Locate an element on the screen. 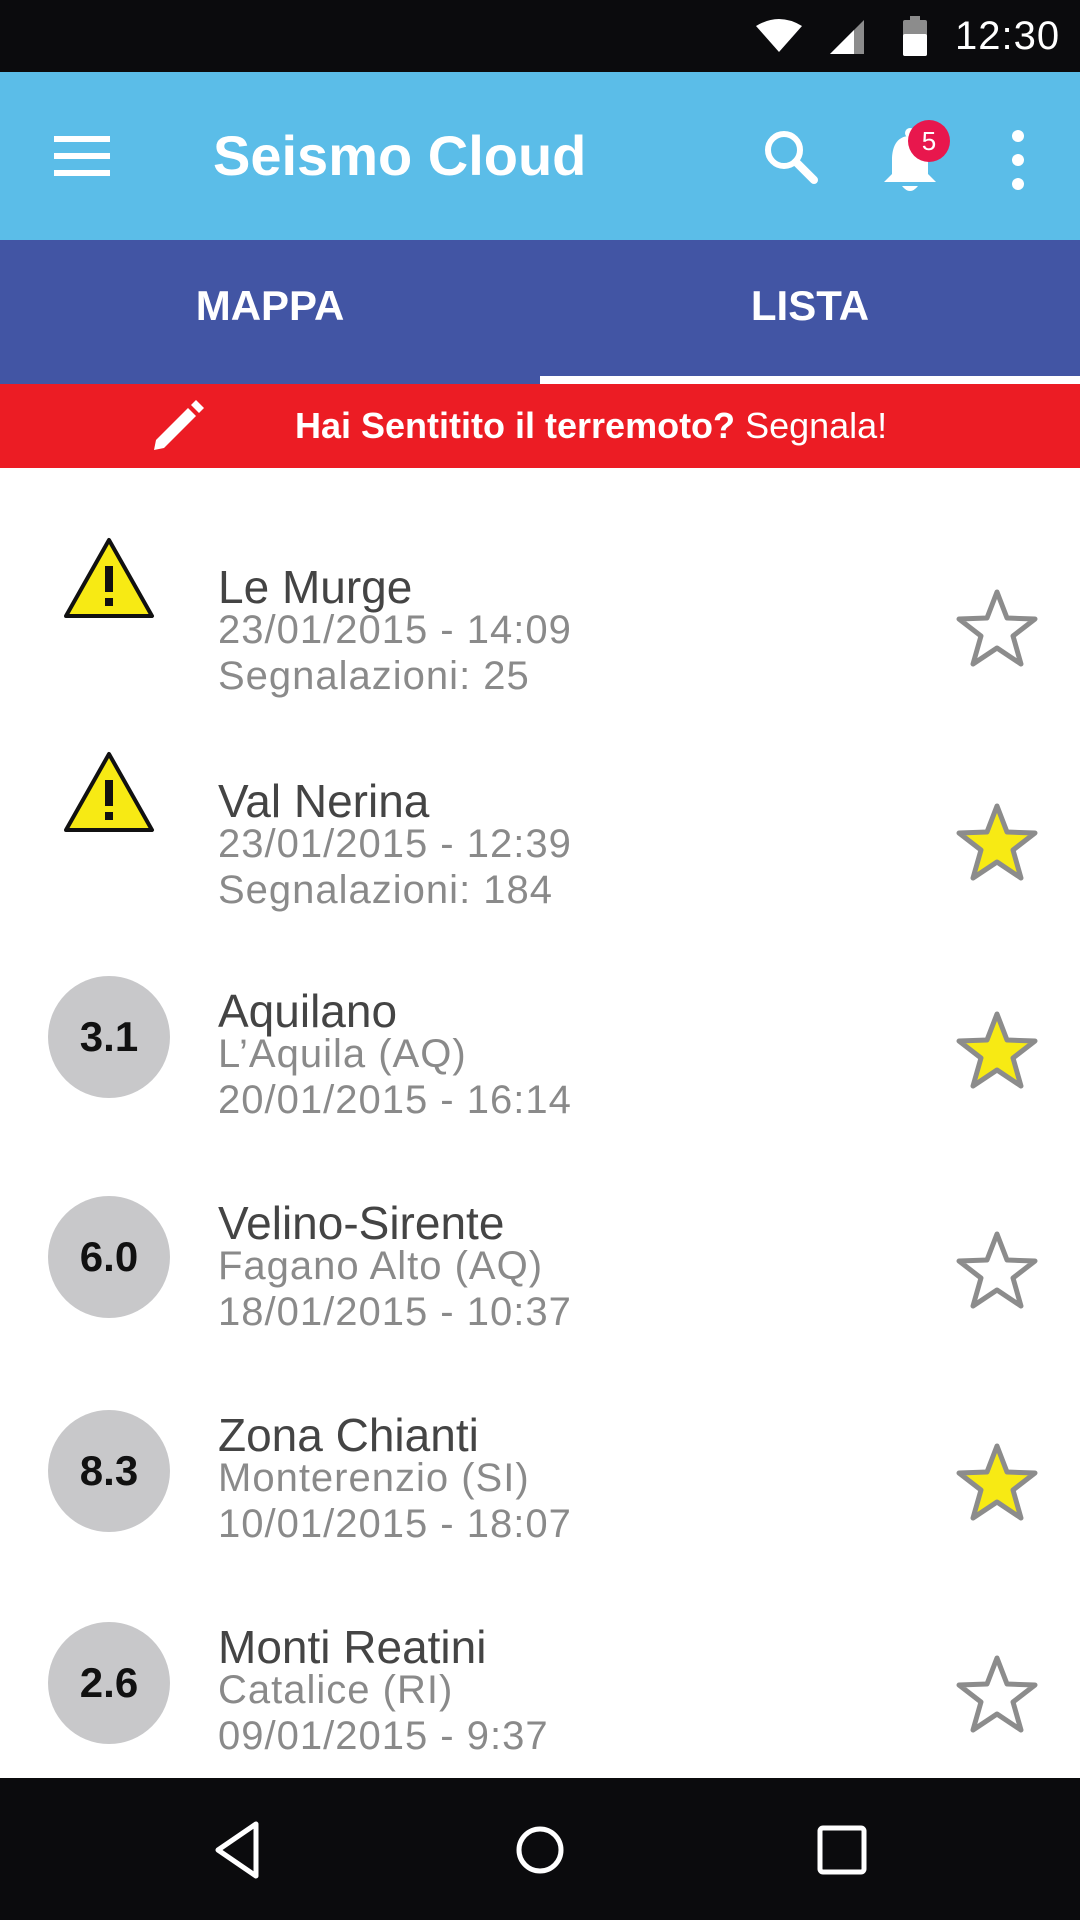 The image size is (1080, 1920). app-bar: Seismo Cloud 5 is located at coordinates (540, 156).